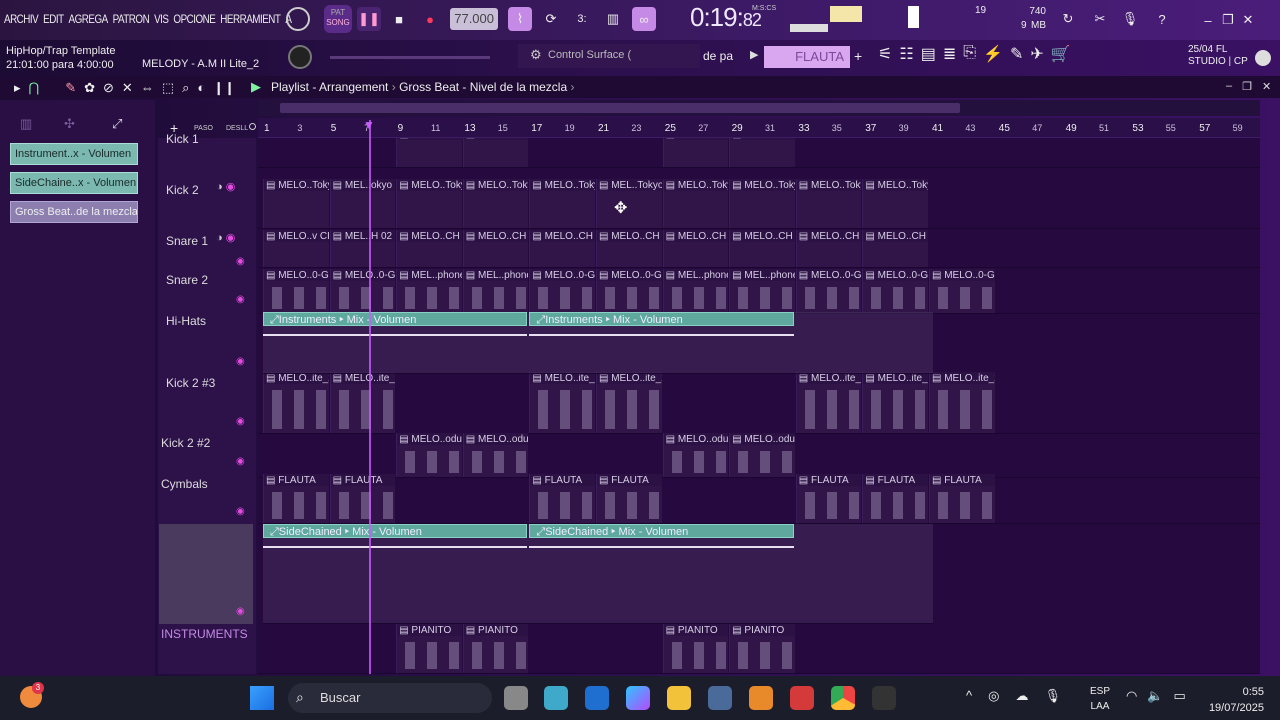 This screenshot has width=1280, height=720. What do you see at coordinates (802, 698) in the screenshot?
I see `wps-icon` at bounding box center [802, 698].